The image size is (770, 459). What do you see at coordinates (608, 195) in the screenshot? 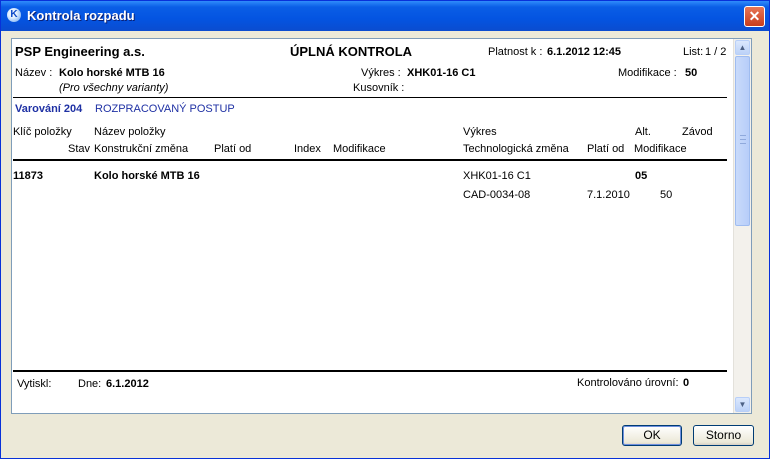
I see `row-valid-from: 7.1.2010` at bounding box center [608, 195].